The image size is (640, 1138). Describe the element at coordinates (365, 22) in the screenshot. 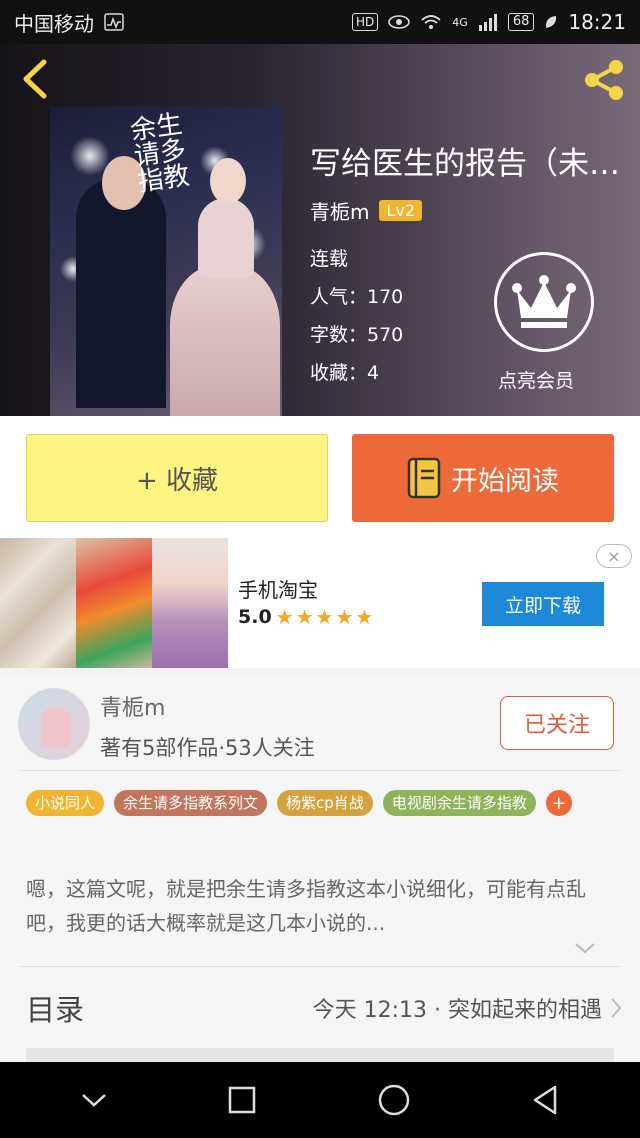

I see `hd-badge: HD` at that location.